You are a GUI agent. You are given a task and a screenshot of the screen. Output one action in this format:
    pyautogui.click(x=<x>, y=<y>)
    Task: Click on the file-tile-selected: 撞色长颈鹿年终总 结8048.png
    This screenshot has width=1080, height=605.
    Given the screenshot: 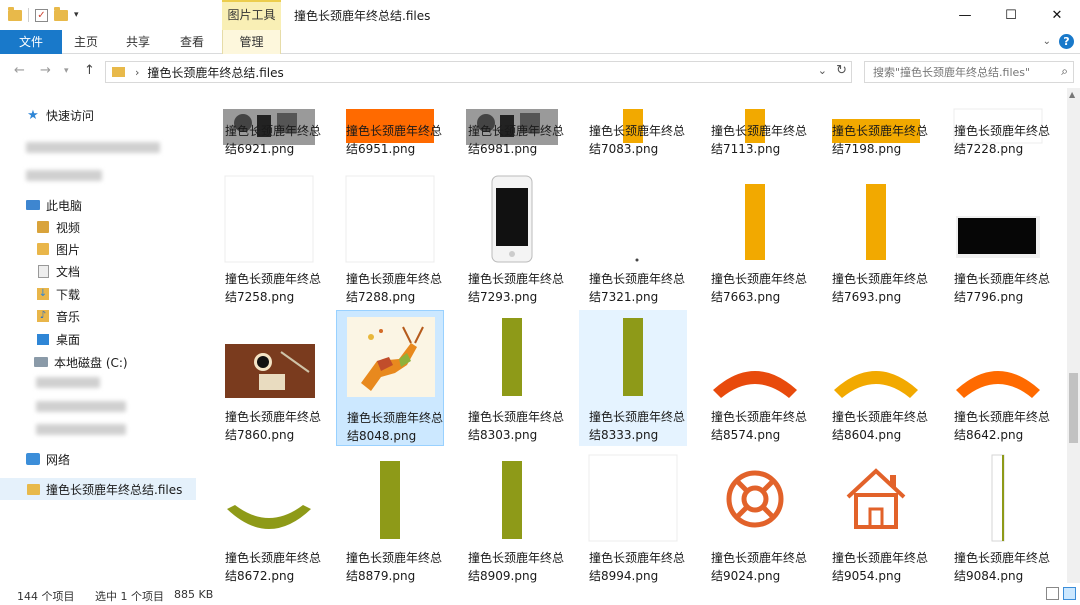 What is the action you would take?
    pyautogui.click(x=390, y=378)
    